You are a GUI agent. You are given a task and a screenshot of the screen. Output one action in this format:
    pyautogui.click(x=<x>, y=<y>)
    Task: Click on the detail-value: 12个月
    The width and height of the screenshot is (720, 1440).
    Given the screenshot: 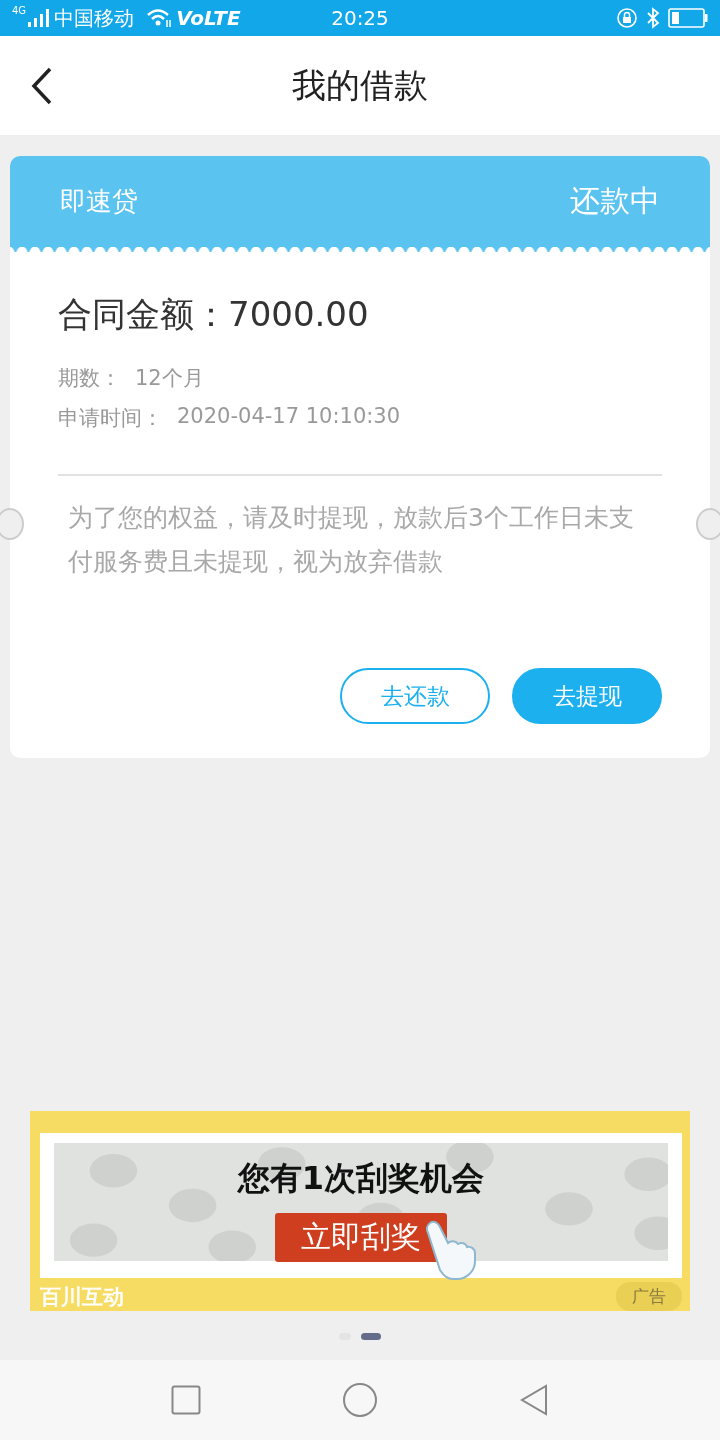 What is the action you would take?
    pyautogui.click(x=169, y=378)
    